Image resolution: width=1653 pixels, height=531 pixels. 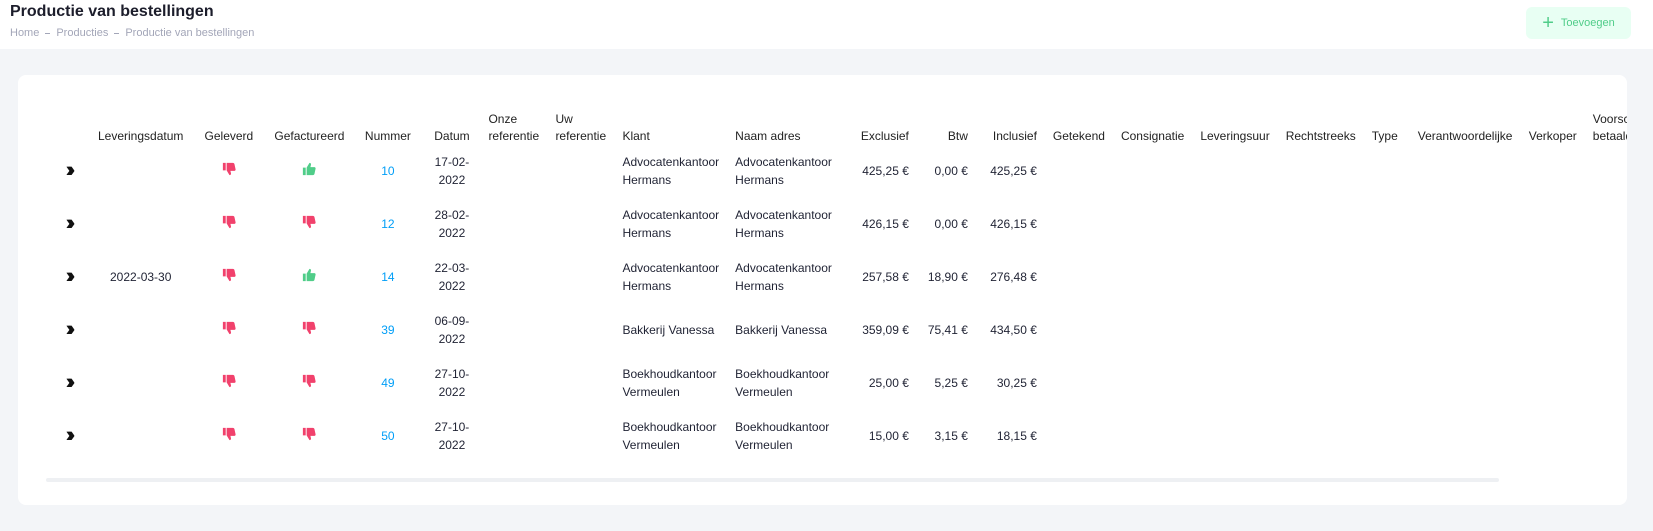 I want to click on horizontal-scrollbar, so click(x=772, y=480).